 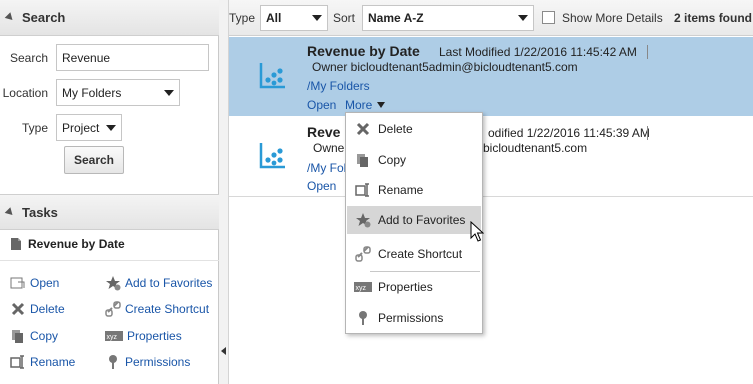 I want to click on link-icon, so click(x=113, y=309).